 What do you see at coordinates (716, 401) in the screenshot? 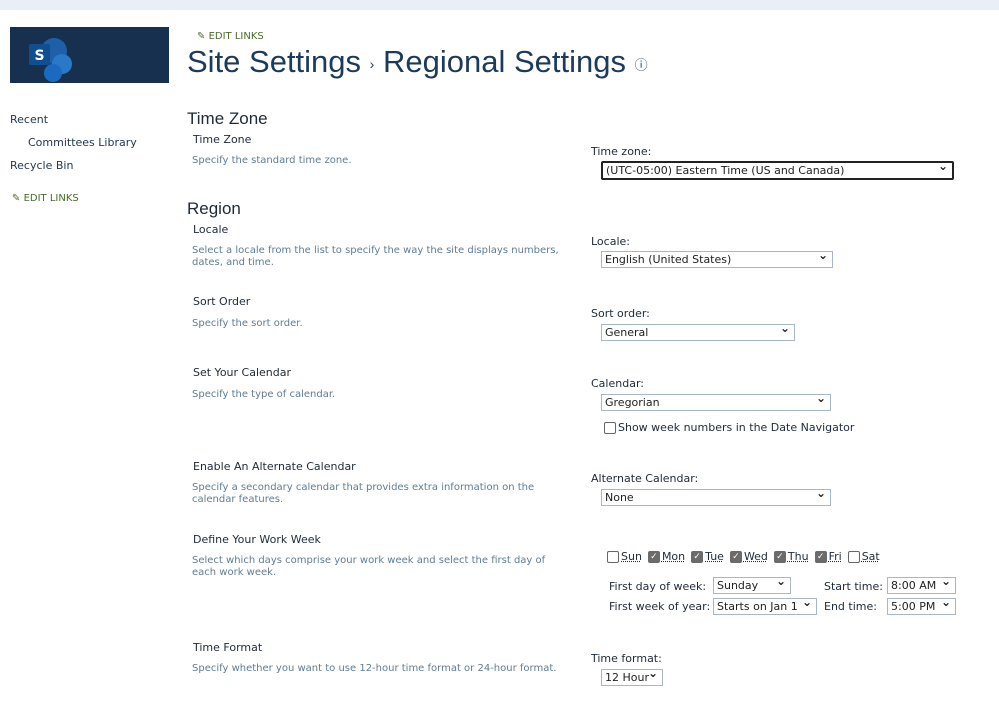
I see `calendar-select: Gregorian` at bounding box center [716, 401].